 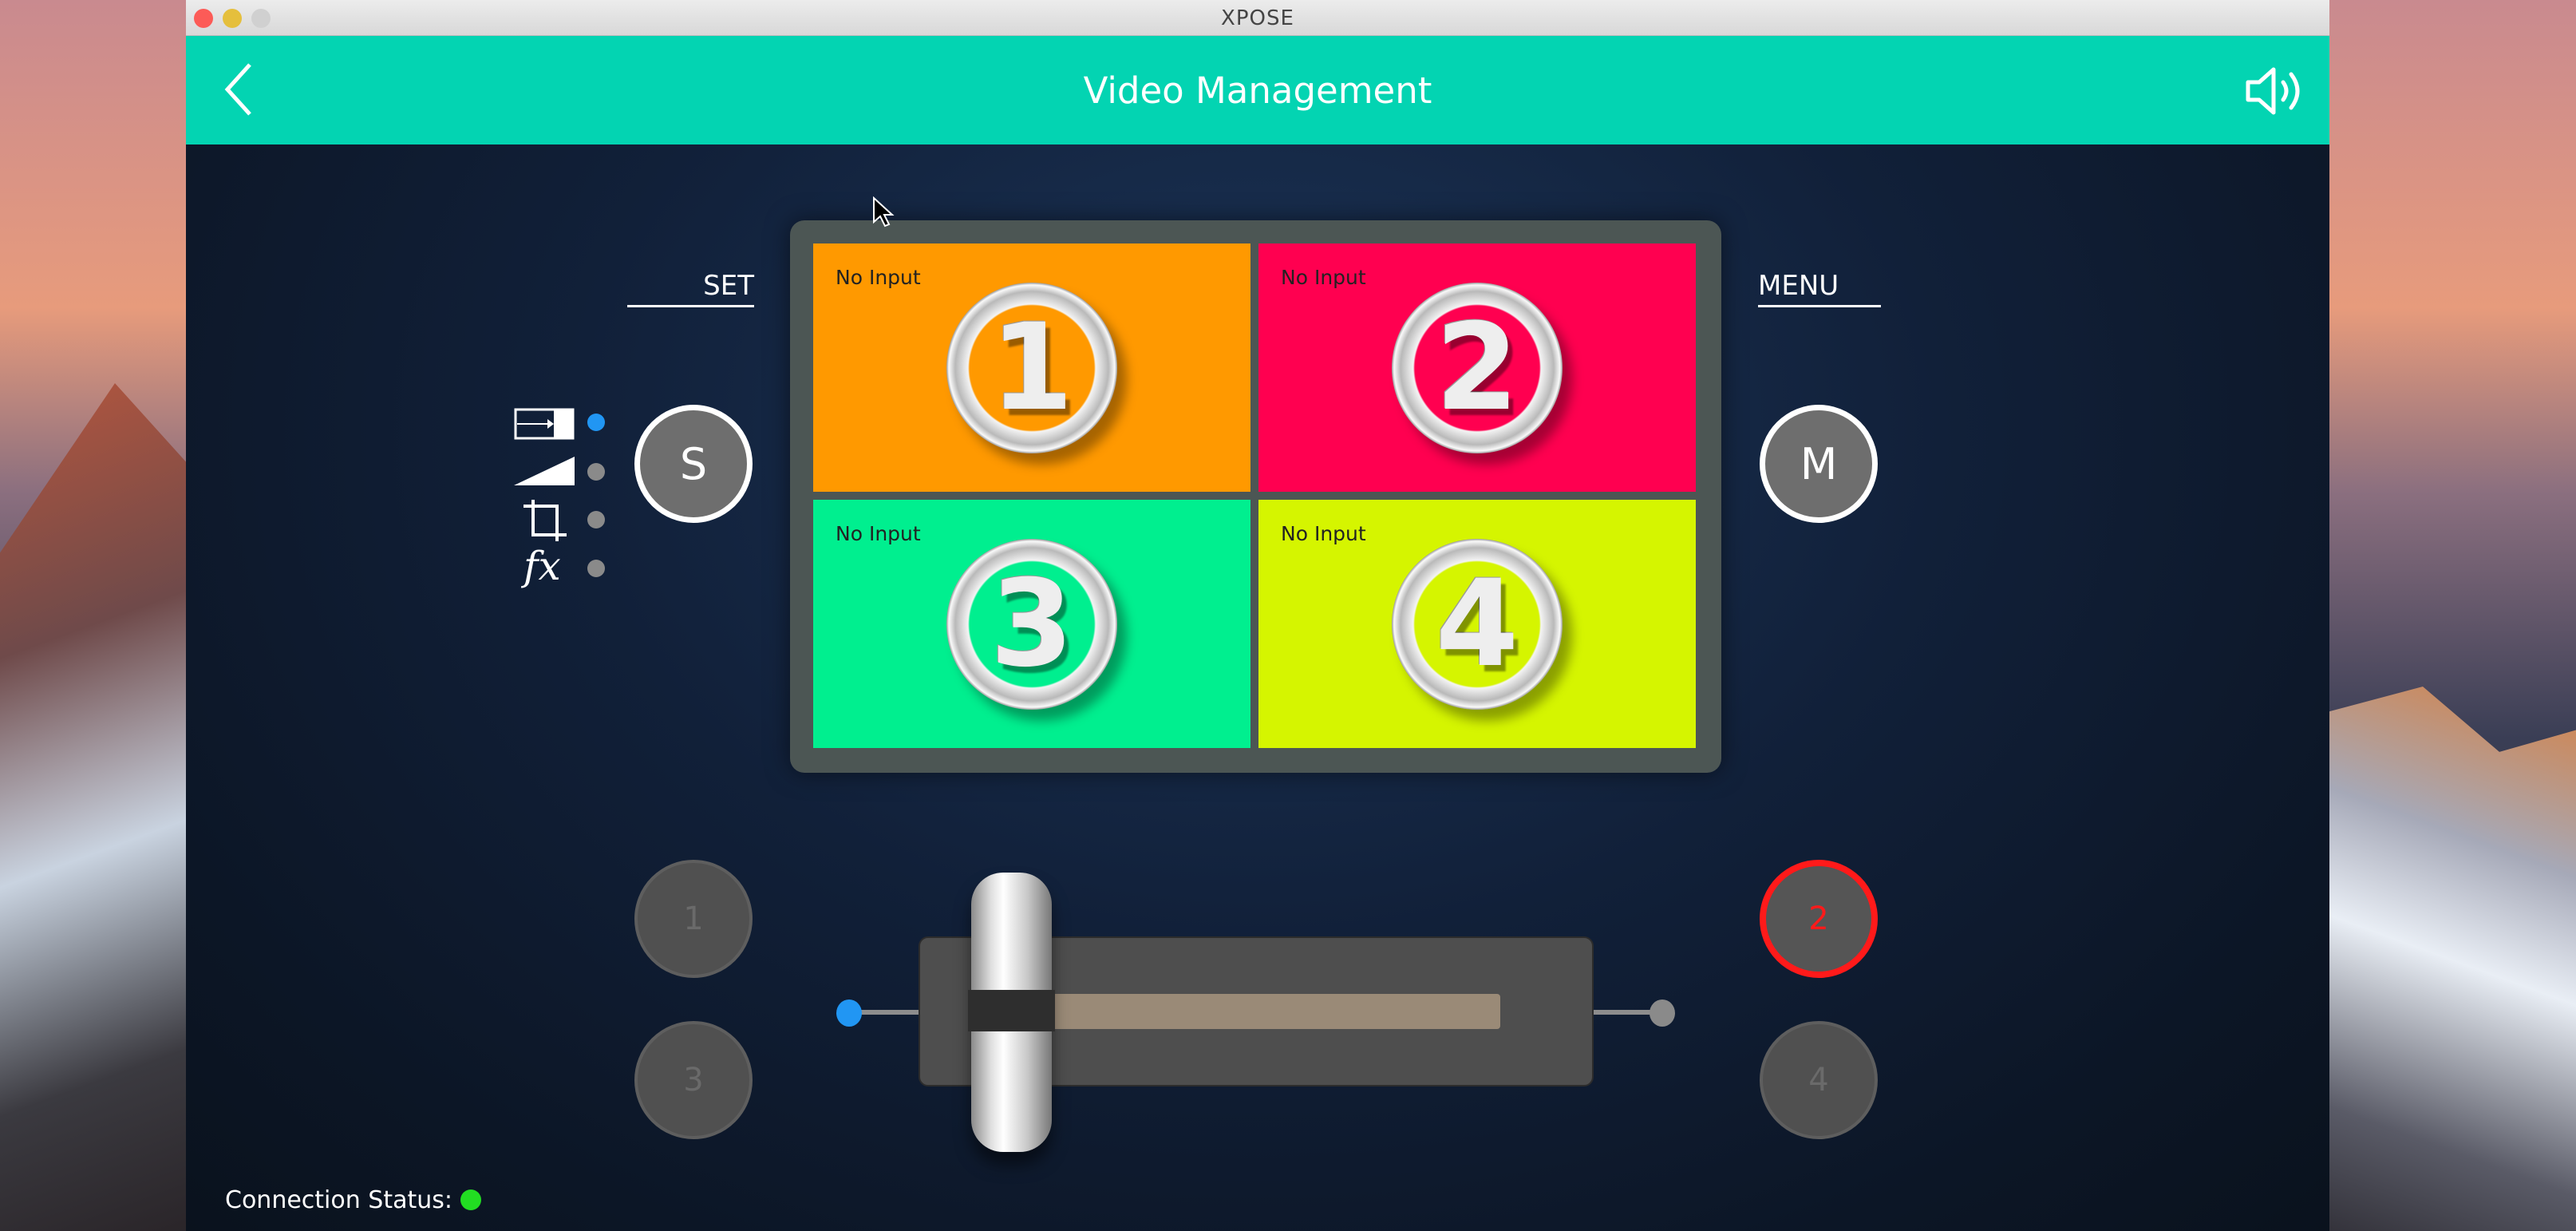 I want to click on sound-button, so click(x=2277, y=93).